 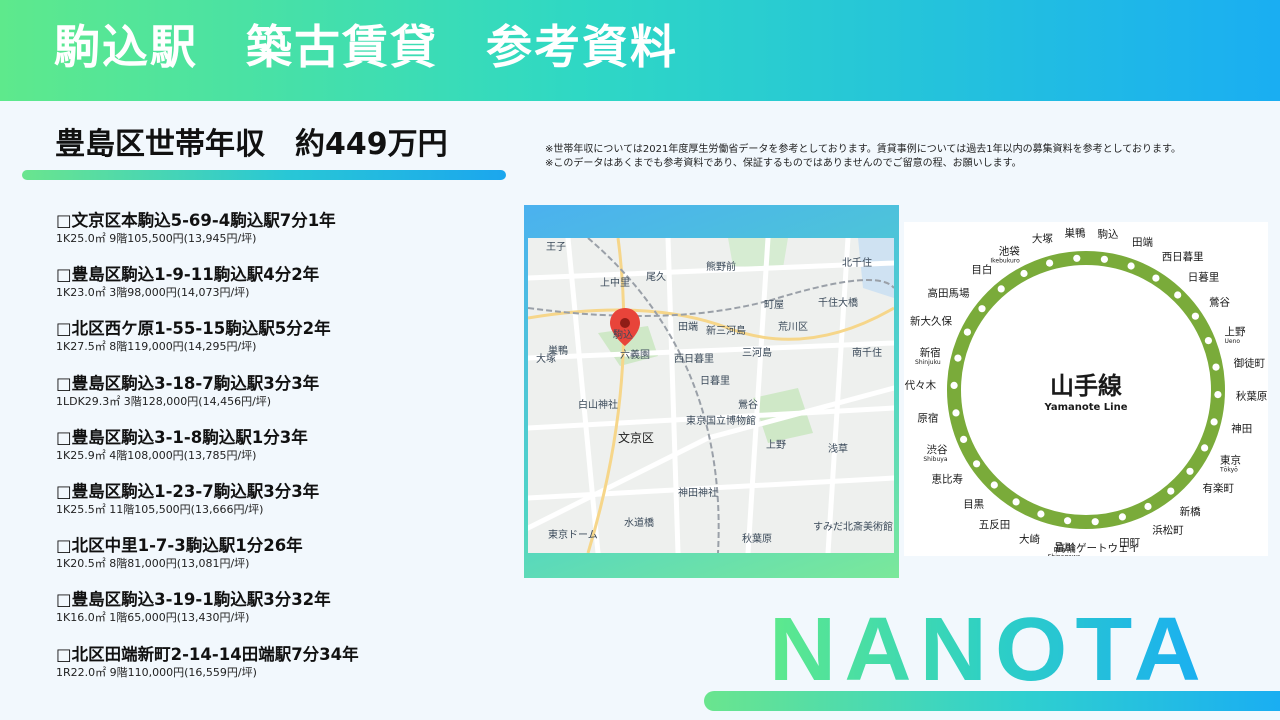 What do you see at coordinates (153, 618) in the screenshot?
I see `listing-detail: 1K16.0㎡ 1階65,000円(13,430円/坪)` at bounding box center [153, 618].